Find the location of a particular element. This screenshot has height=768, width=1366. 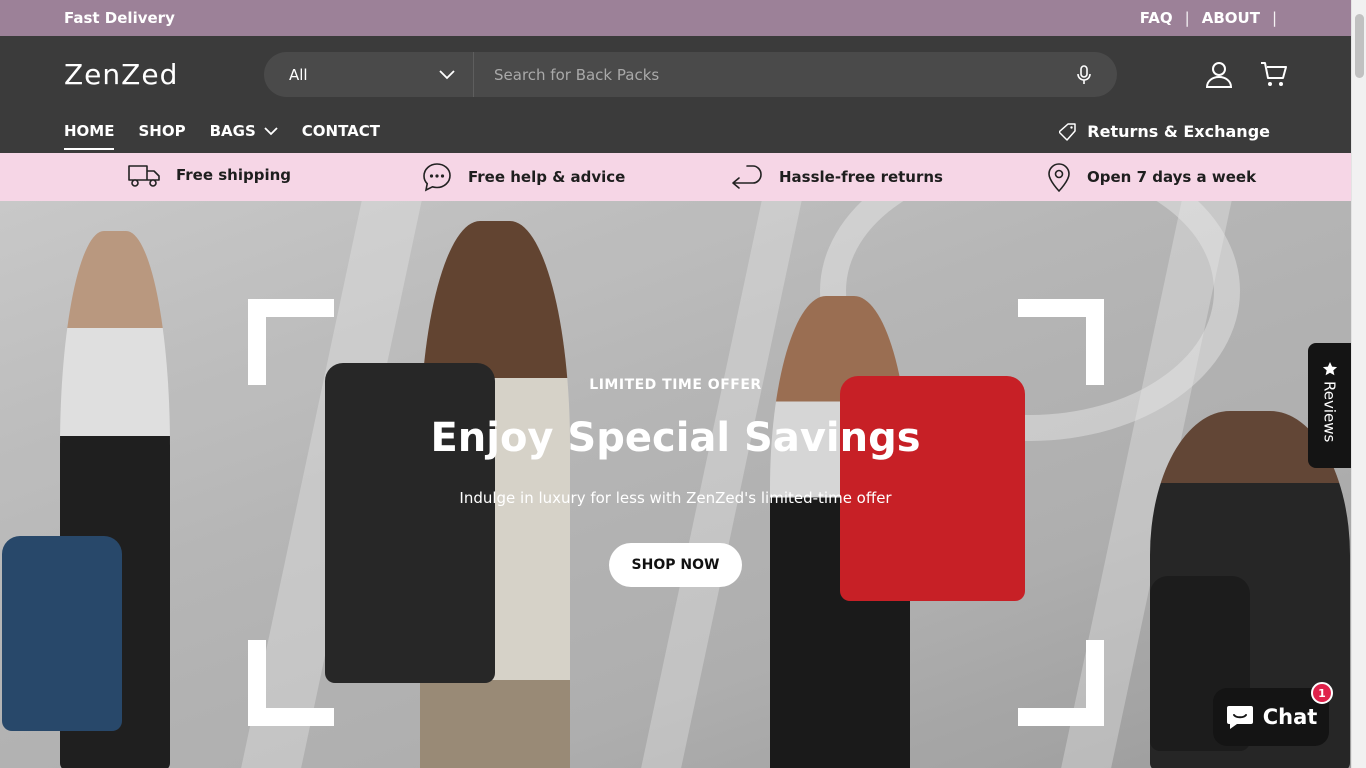

microphone-icon is located at coordinates (1084, 75).